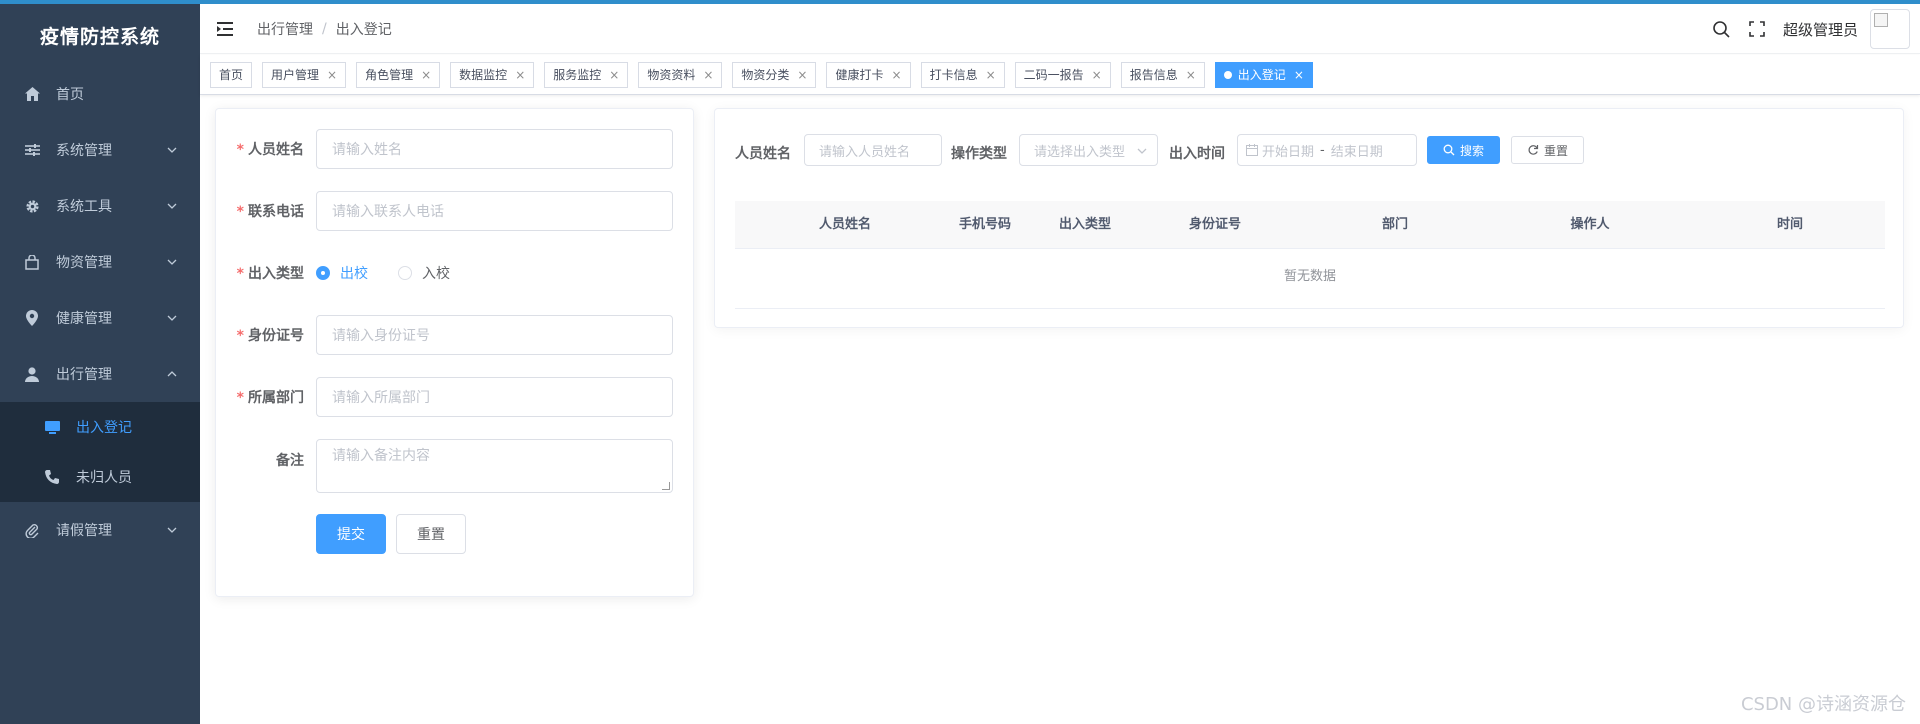 Image resolution: width=1920 pixels, height=724 pixels. Describe the element at coordinates (454, 273) in the screenshot. I see `form-row-type: * 出入类型 出校 入校` at that location.